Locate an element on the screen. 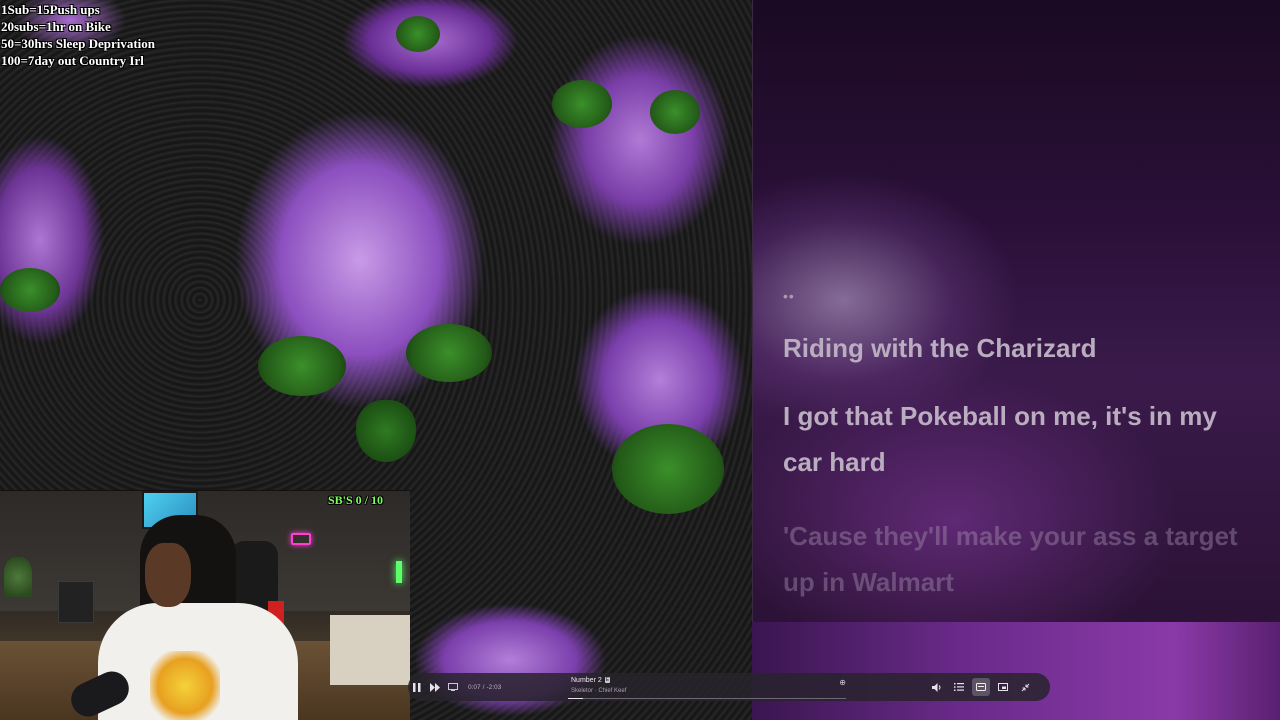  playback-time: 0:07/-2:03 is located at coordinates (485, 687).